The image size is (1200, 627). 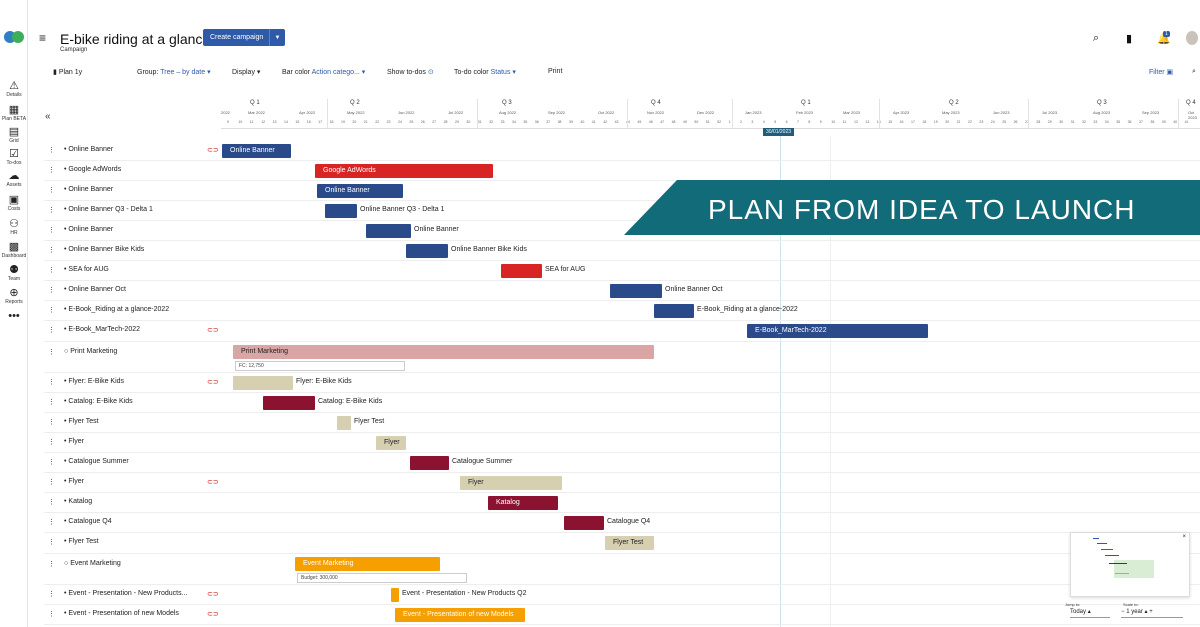 I want to click on filter-button: Filter ▣, so click(x=1161, y=72).